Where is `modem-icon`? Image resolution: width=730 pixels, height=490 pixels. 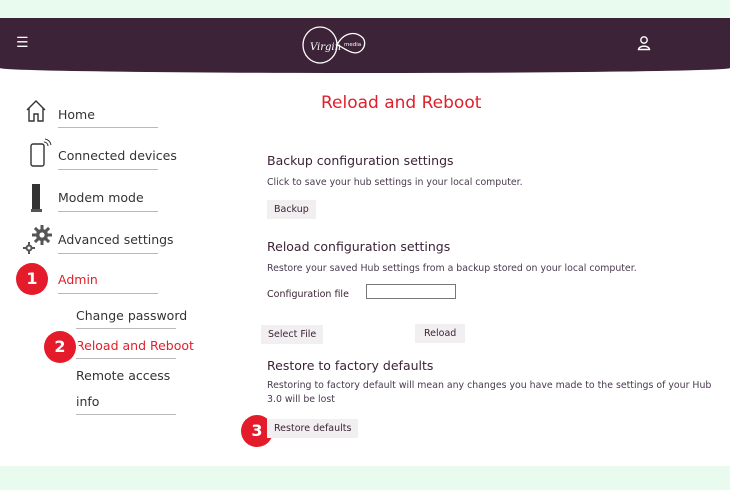
modem-icon is located at coordinates (36, 198).